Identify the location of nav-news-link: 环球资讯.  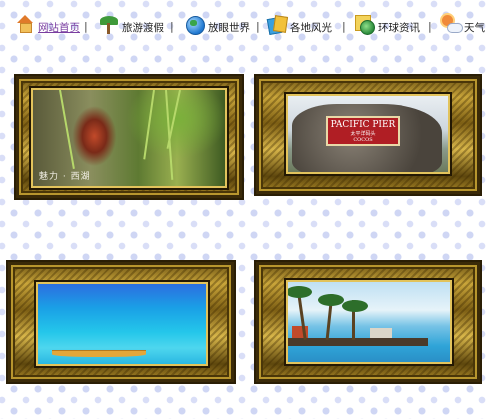
(387, 25).